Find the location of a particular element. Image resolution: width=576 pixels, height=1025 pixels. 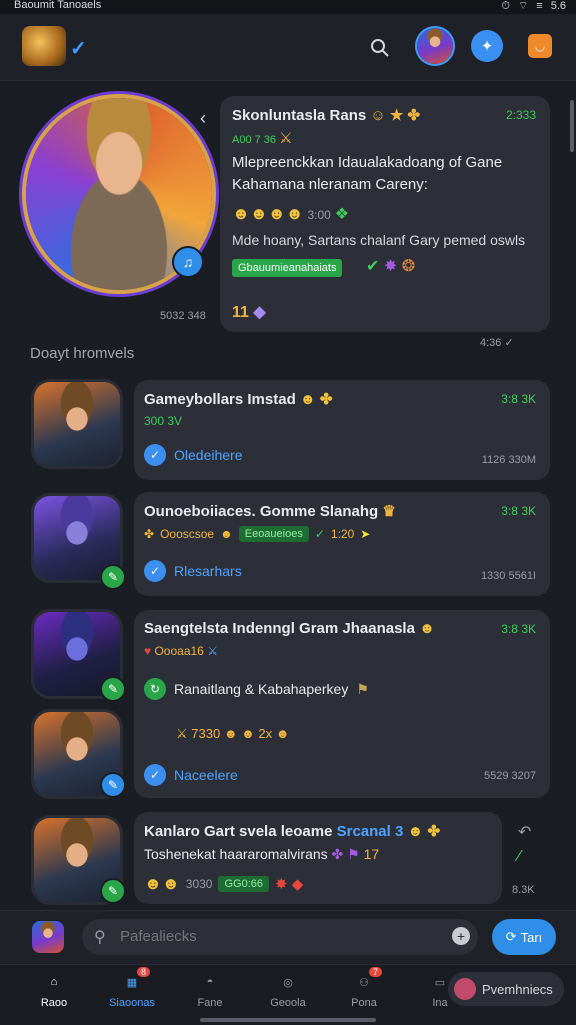

home-indicator is located at coordinates (288, 1020).